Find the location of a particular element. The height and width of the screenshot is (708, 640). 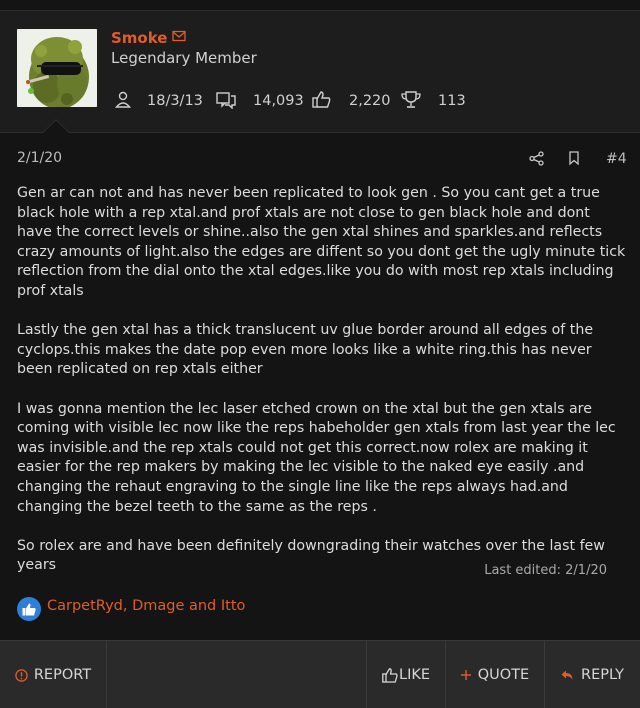

like-button: LIKE is located at coordinates (406, 674).